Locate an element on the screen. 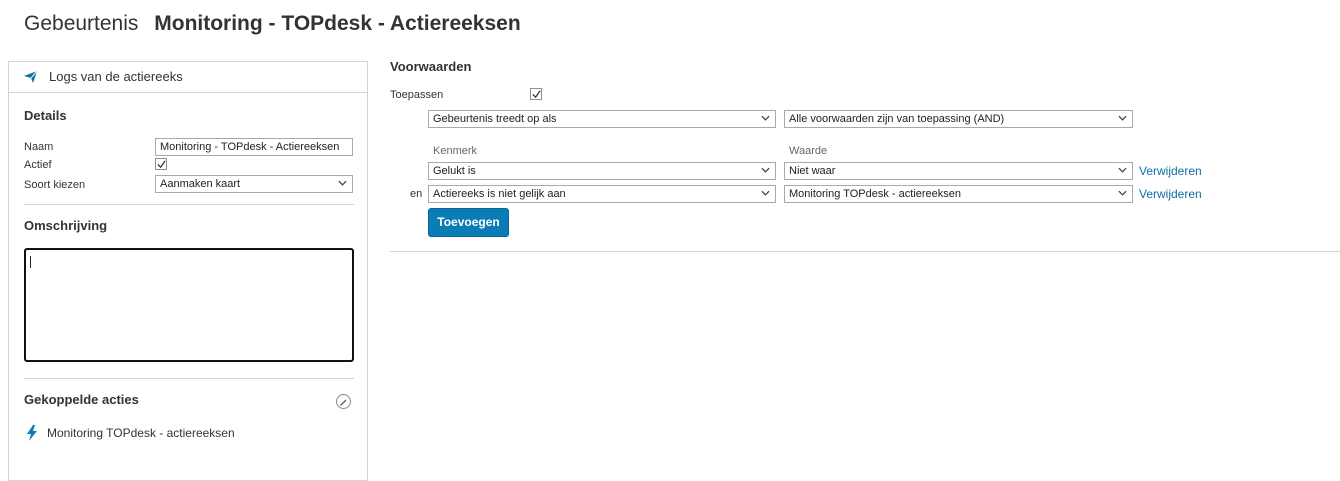 This screenshot has width=1340, height=481. edit-linked-actions-button is located at coordinates (343, 401).